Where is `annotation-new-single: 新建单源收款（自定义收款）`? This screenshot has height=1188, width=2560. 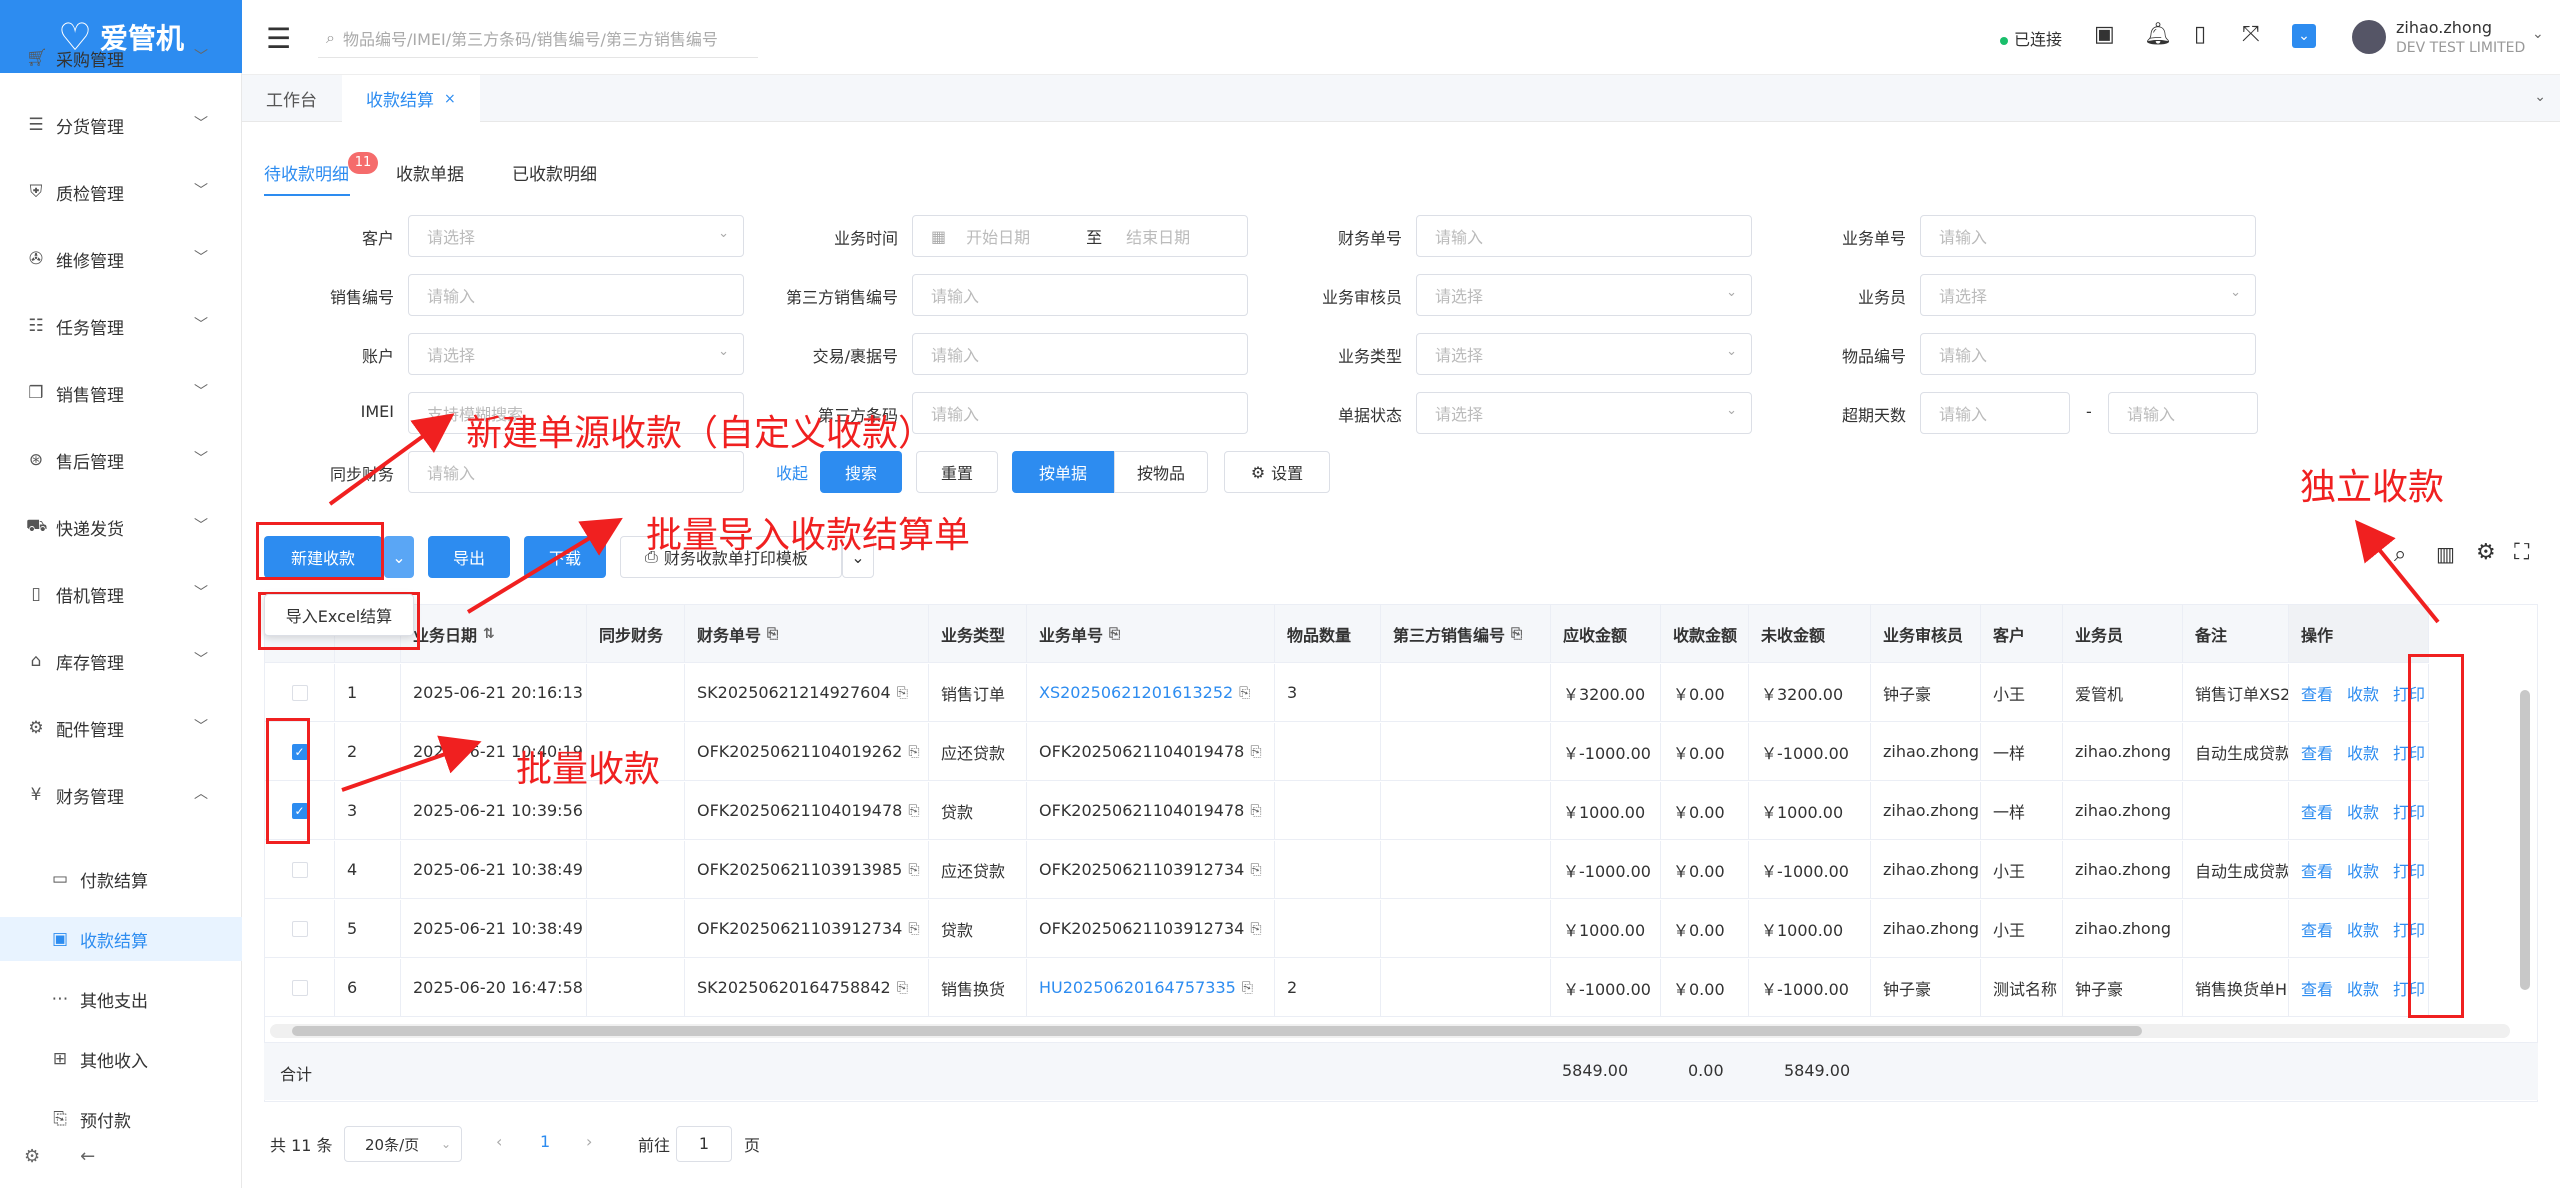
annotation-new-single: 新建单源收款（自定义收款） is located at coordinates (700, 433).